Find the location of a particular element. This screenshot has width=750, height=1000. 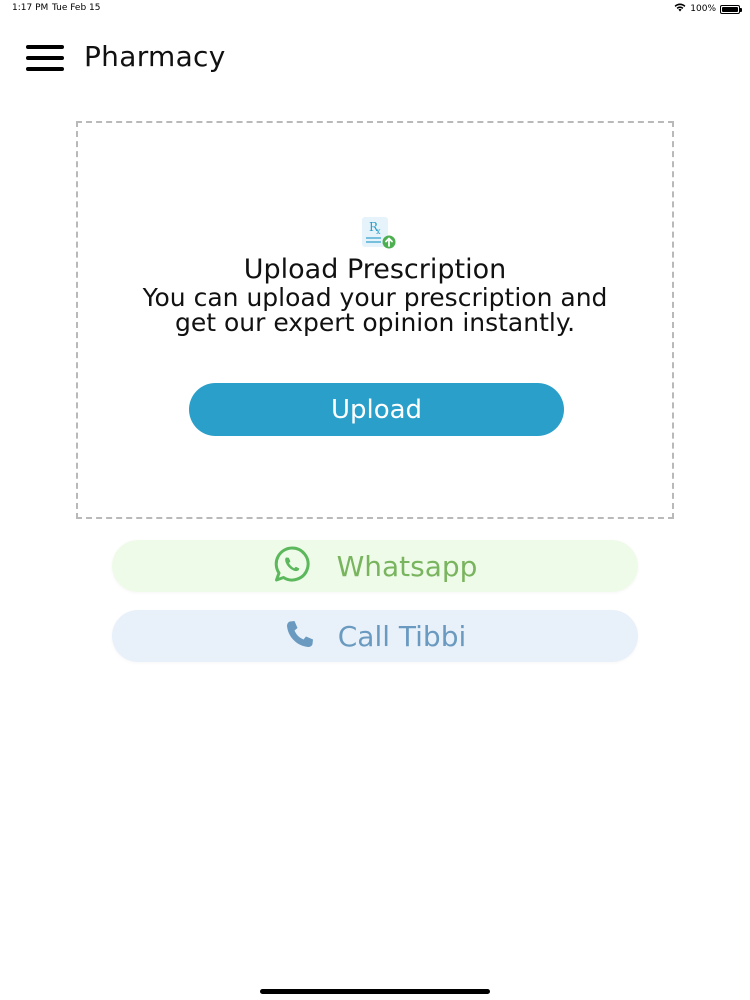

call-tibbi-button: Call Tibbi is located at coordinates (375, 636).